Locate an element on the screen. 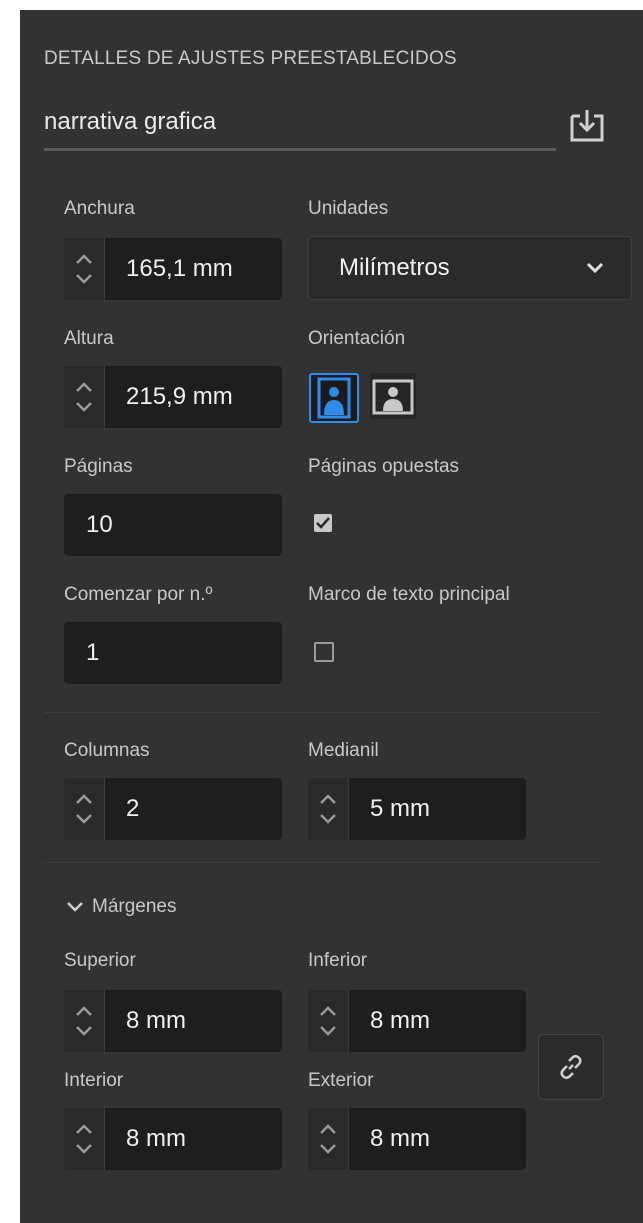 This screenshot has height=1223, width=643. margin-inside-value: 8 mm is located at coordinates (156, 1139).